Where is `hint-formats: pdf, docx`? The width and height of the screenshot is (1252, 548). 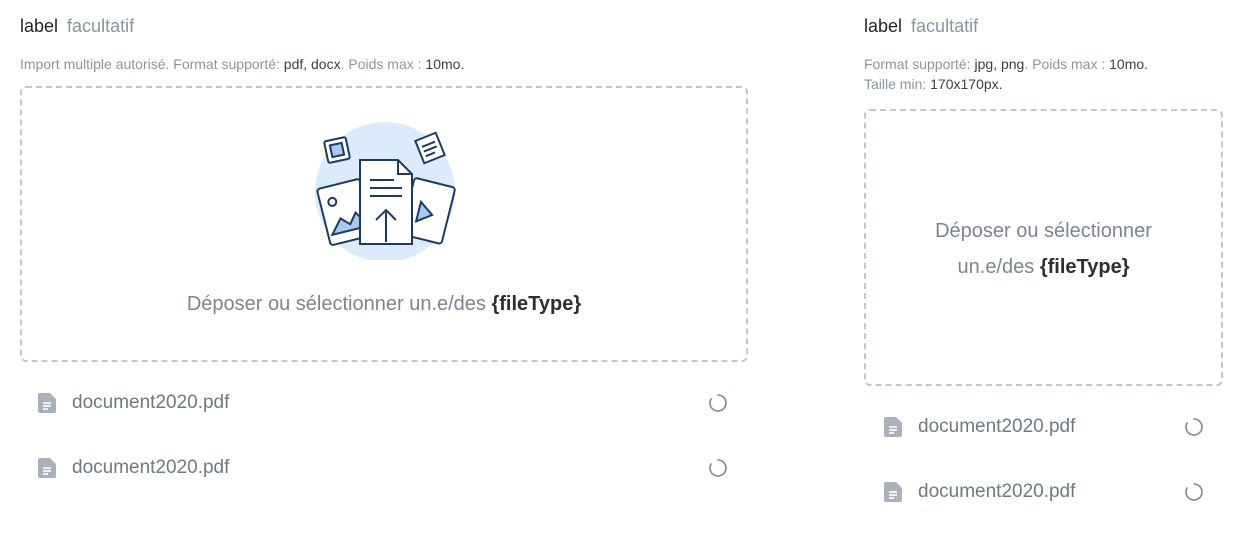 hint-formats: pdf, docx is located at coordinates (312, 64).